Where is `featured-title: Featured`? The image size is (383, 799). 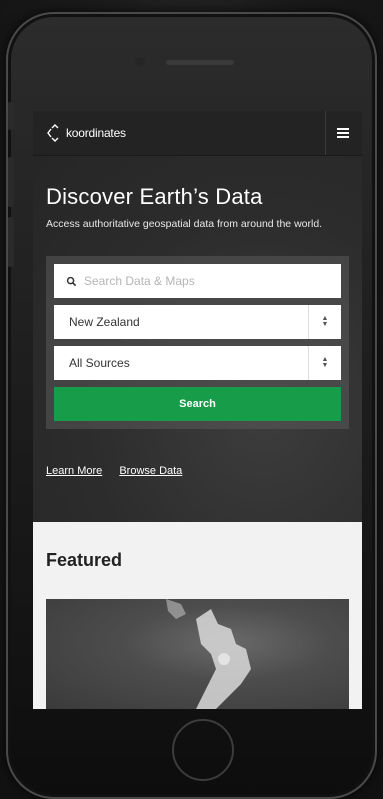 featured-title: Featured is located at coordinates (84, 560).